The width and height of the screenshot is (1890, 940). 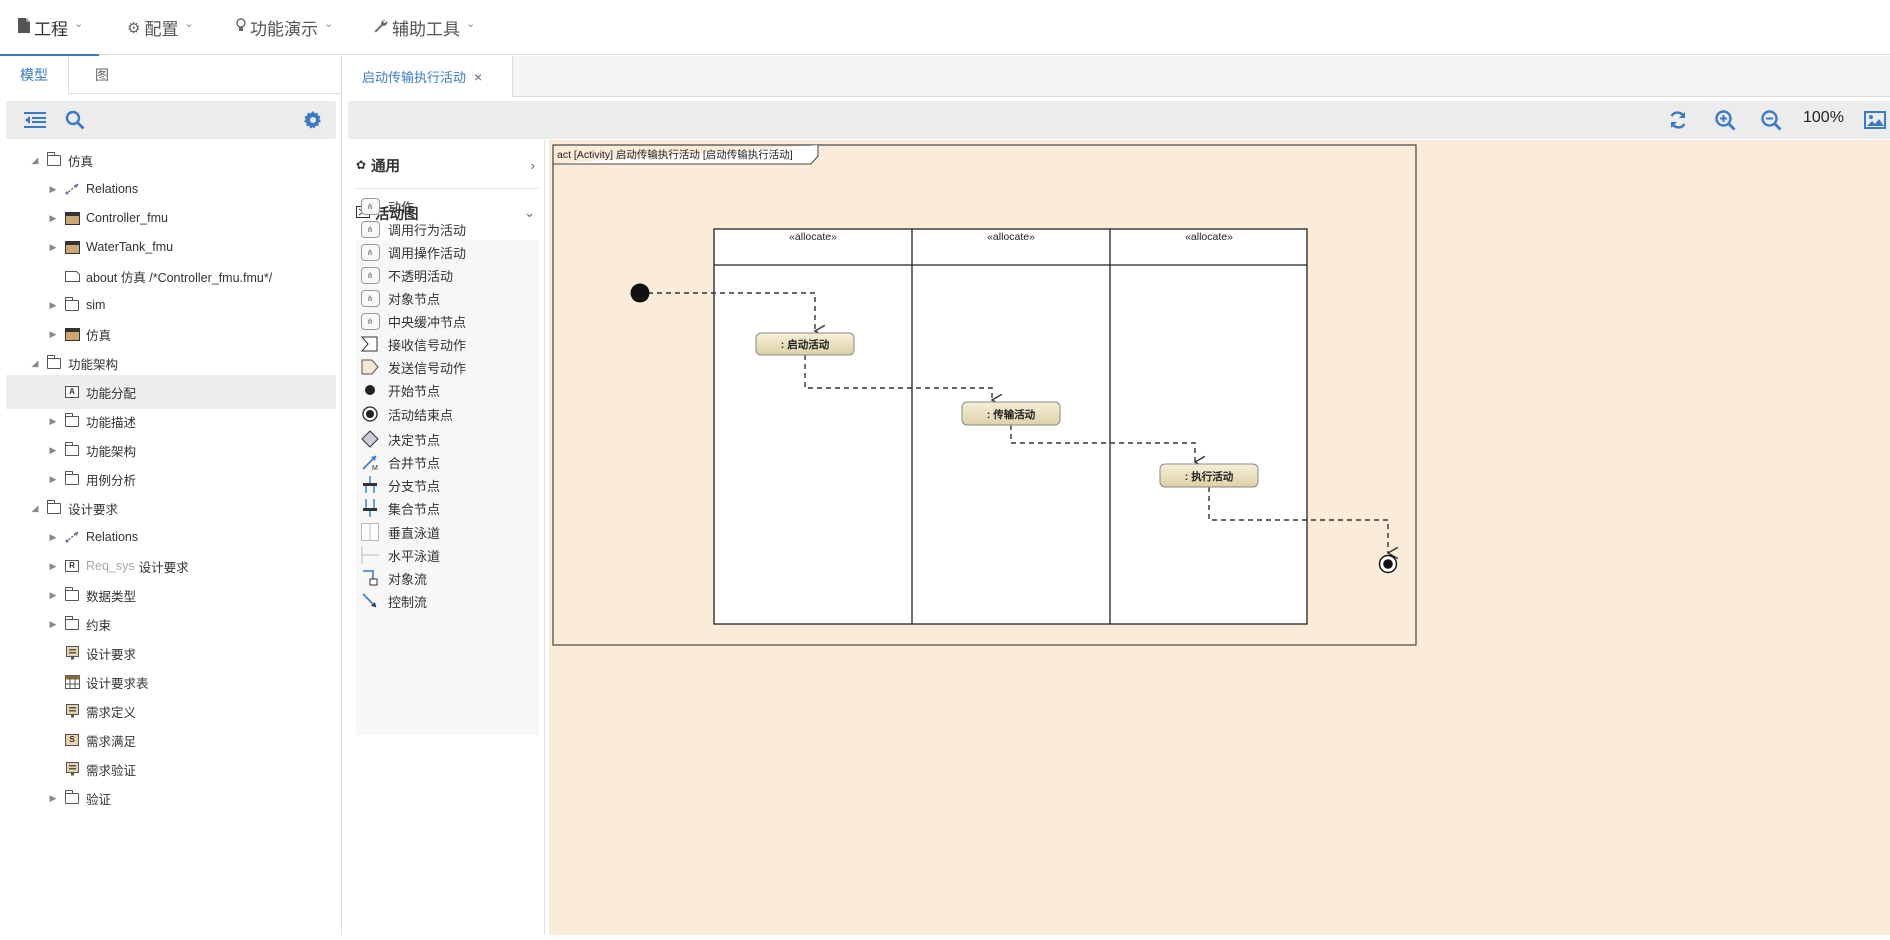 What do you see at coordinates (361, 165) in the screenshot?
I see `gear-icon: ✿` at bounding box center [361, 165].